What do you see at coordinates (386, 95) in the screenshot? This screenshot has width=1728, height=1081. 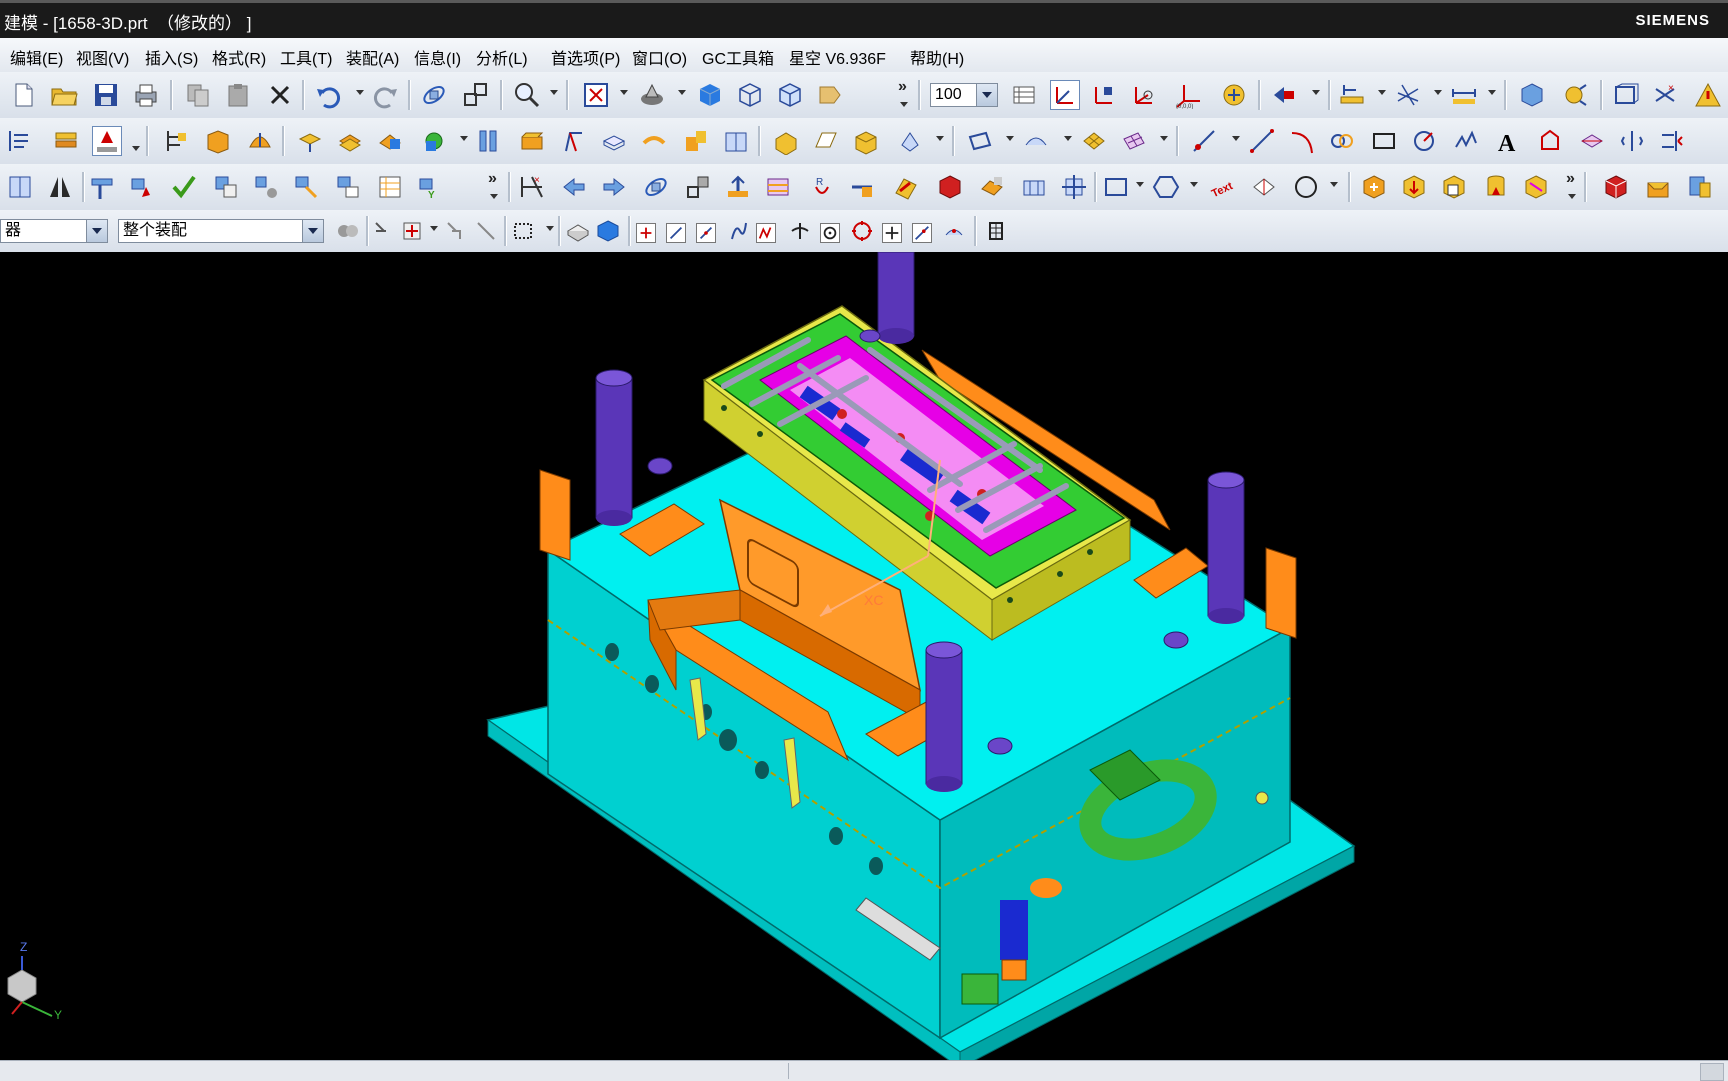 I see `redo-icon` at bounding box center [386, 95].